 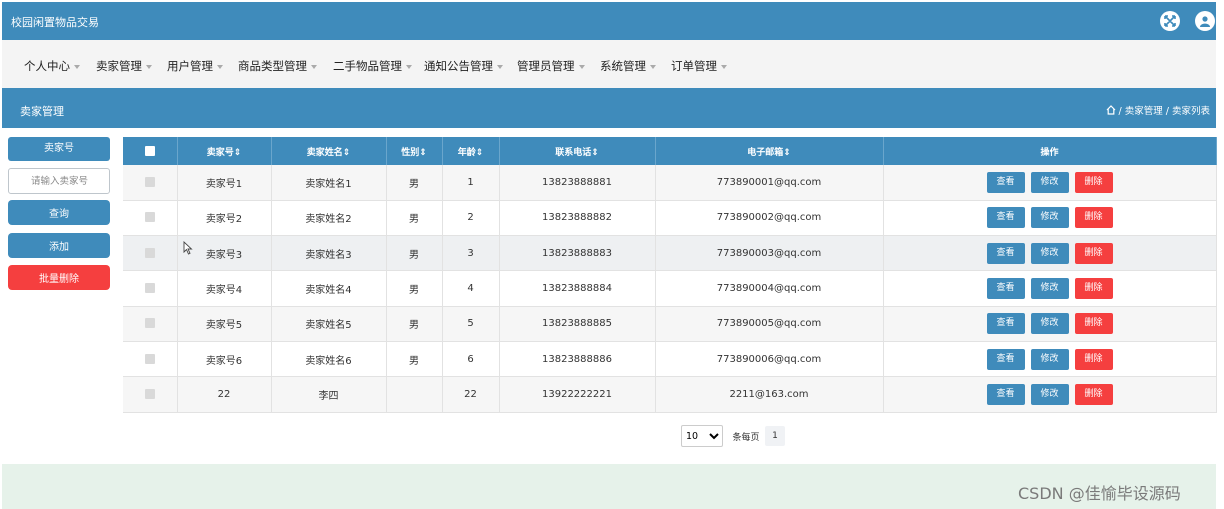 What do you see at coordinates (463, 66) in the screenshot?
I see `nav-item-notice-management: 通知公告管理` at bounding box center [463, 66].